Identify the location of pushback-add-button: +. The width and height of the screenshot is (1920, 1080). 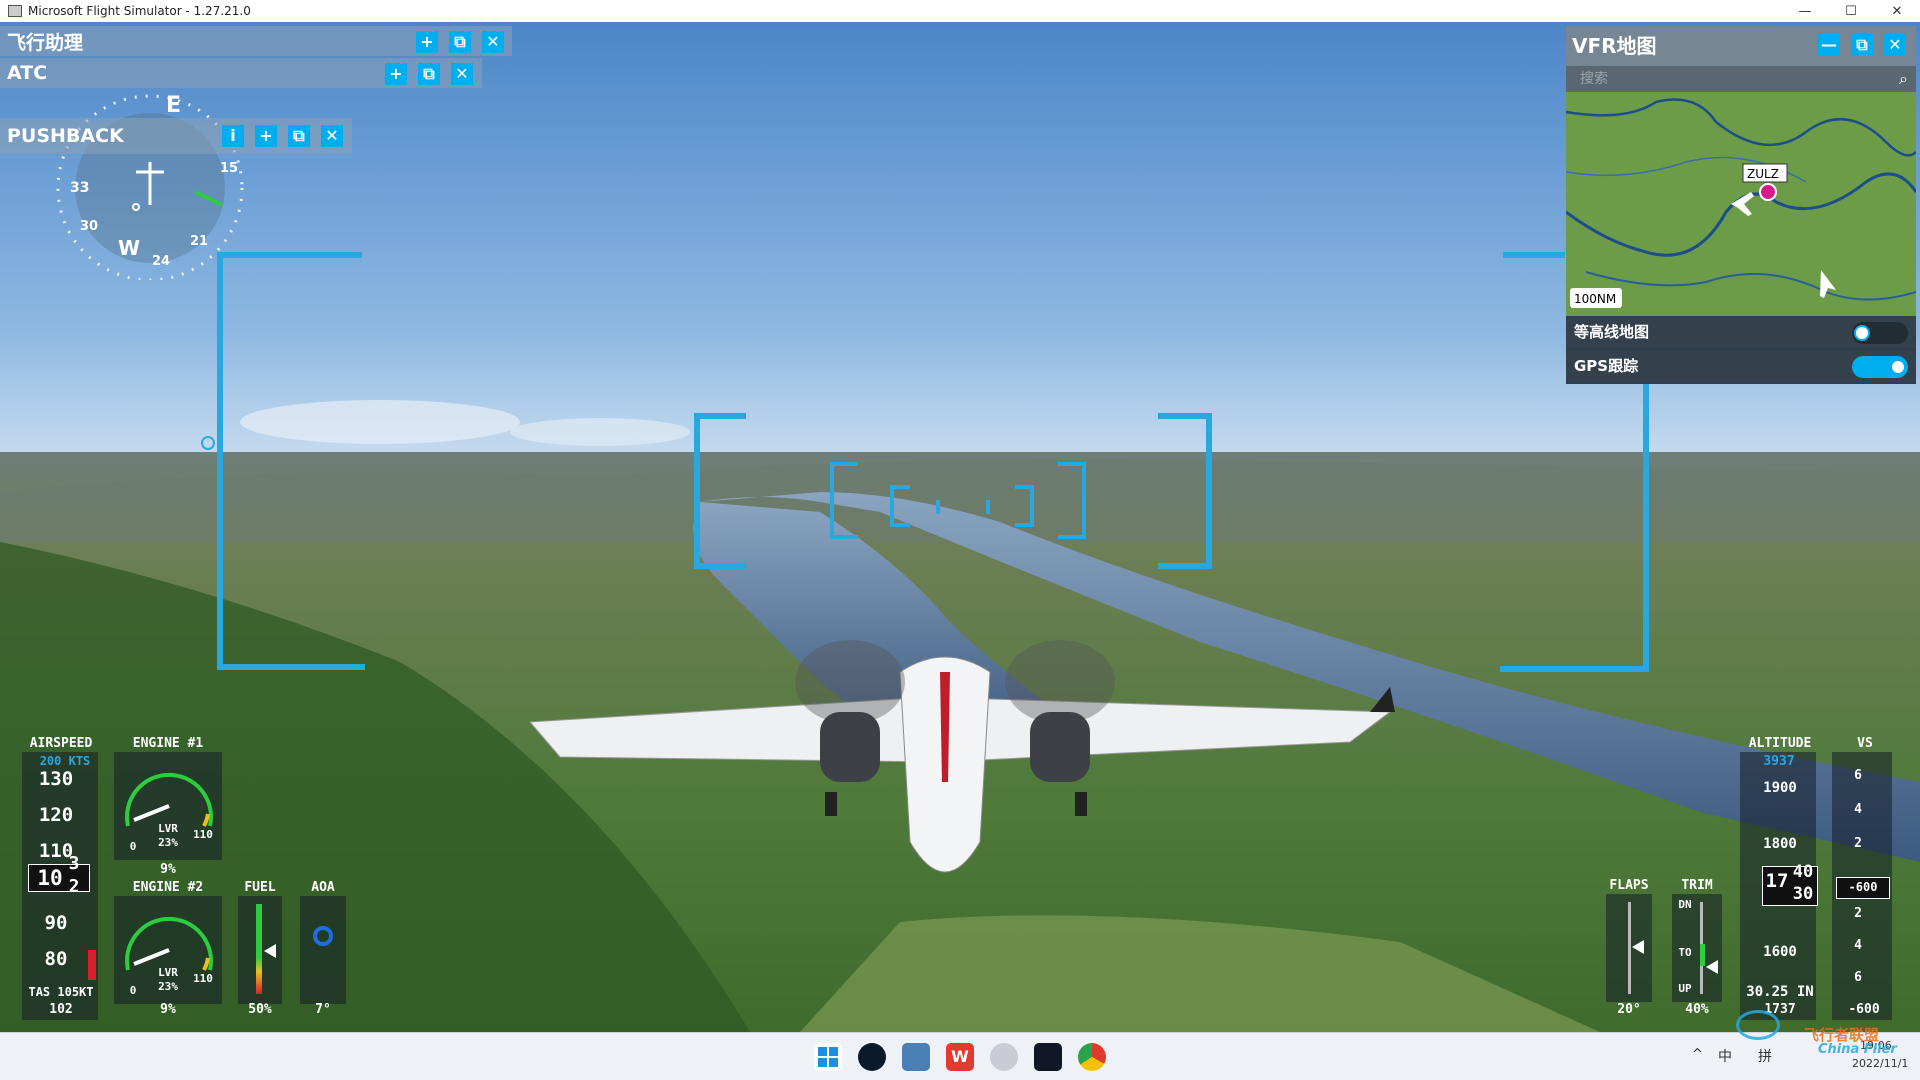
(266, 136).